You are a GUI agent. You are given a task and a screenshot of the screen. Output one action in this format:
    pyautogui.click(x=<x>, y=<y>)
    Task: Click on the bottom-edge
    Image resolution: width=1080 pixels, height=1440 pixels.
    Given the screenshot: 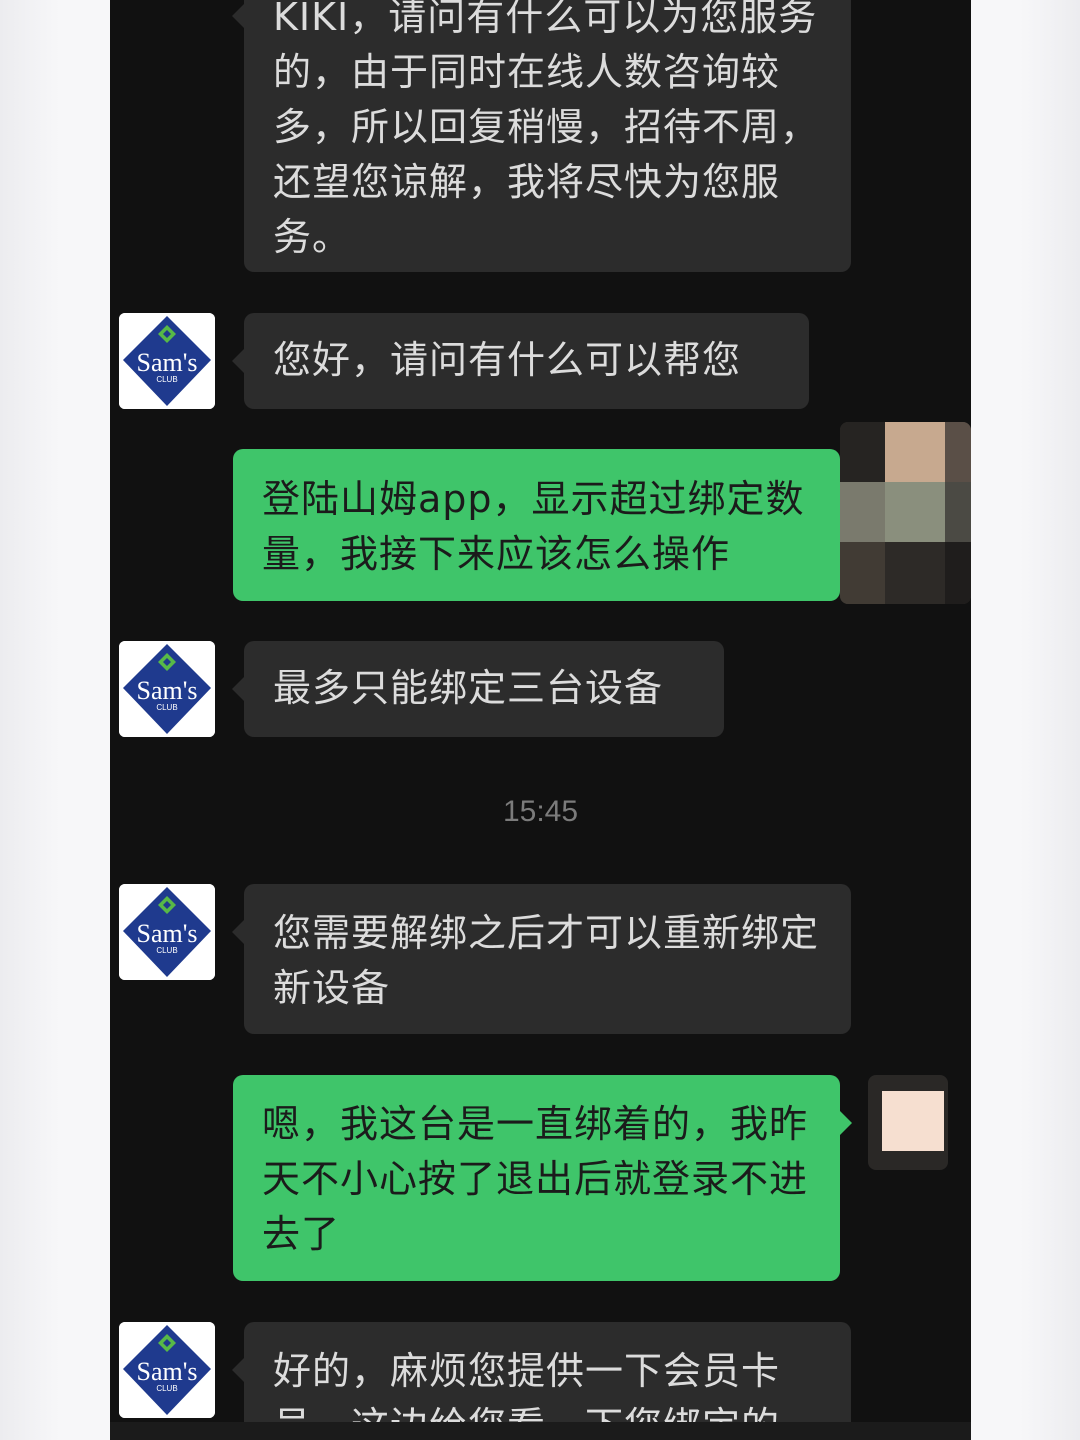 What is the action you would take?
    pyautogui.click(x=540, y=1431)
    